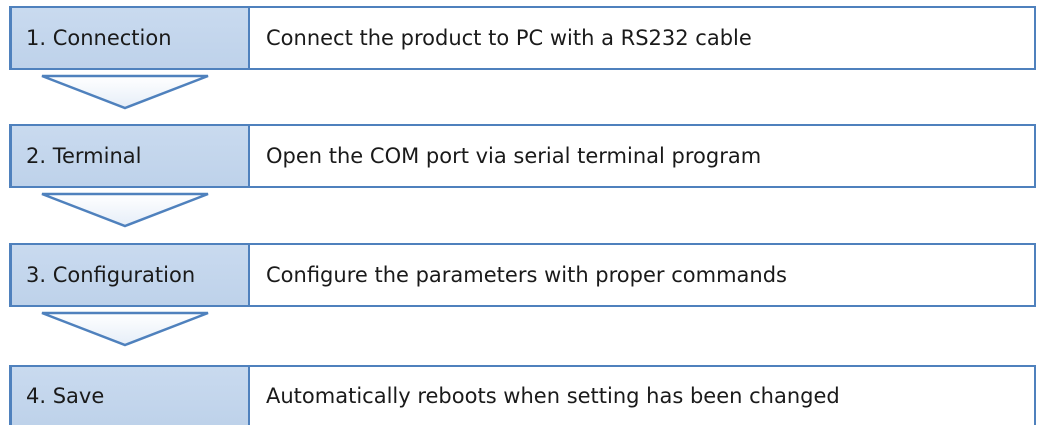  I want to click on step-label-connection: 1. Connection, so click(129, 38).